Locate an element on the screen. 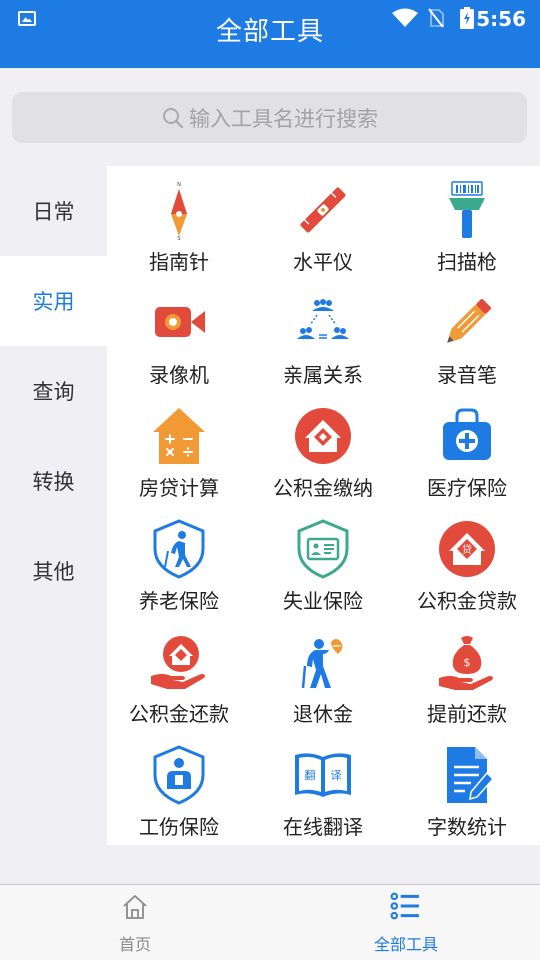 The width and height of the screenshot is (540, 960). level-icon is located at coordinates (323, 210).